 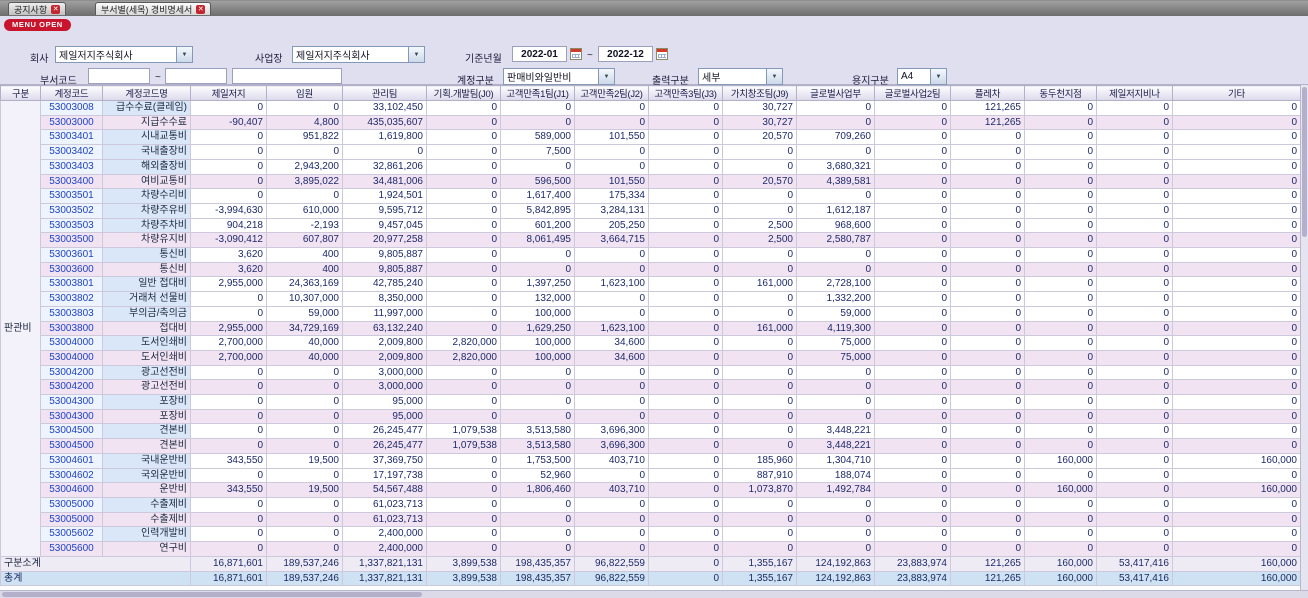 I want to click on account-name-cell: 견본비, so click(x=146, y=431).